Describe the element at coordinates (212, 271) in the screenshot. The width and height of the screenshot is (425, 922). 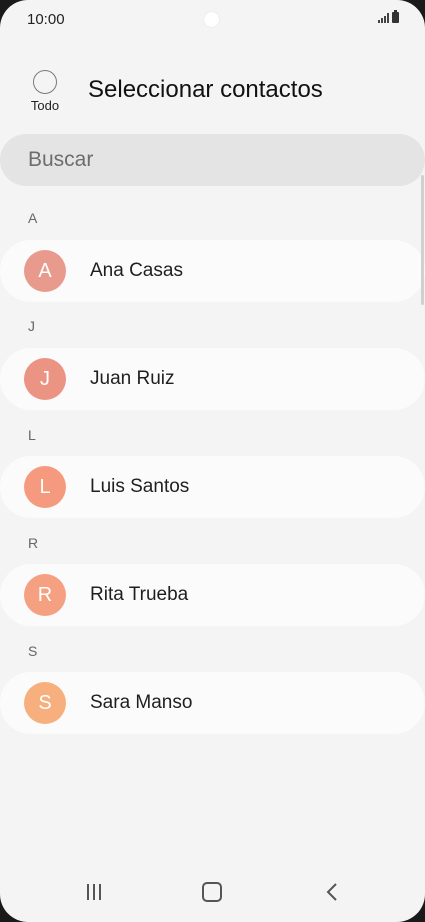
I see `contact-row: A Ana Casas` at that location.